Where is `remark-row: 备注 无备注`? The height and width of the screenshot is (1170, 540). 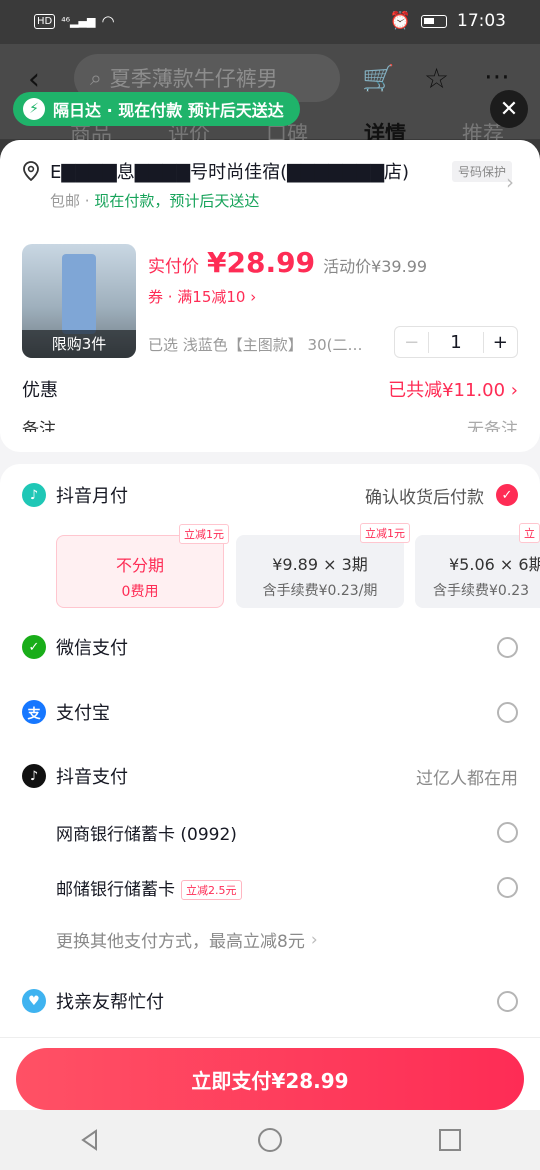
remark-row: 备注 无备注 is located at coordinates (270, 423).